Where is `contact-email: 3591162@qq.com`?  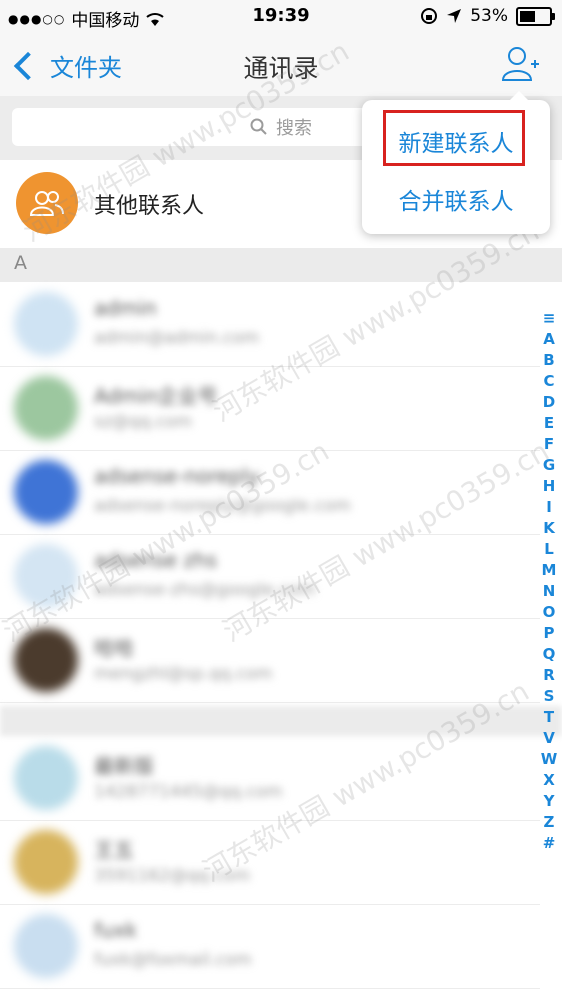 contact-email: 3591162@qq.com is located at coordinates (172, 876).